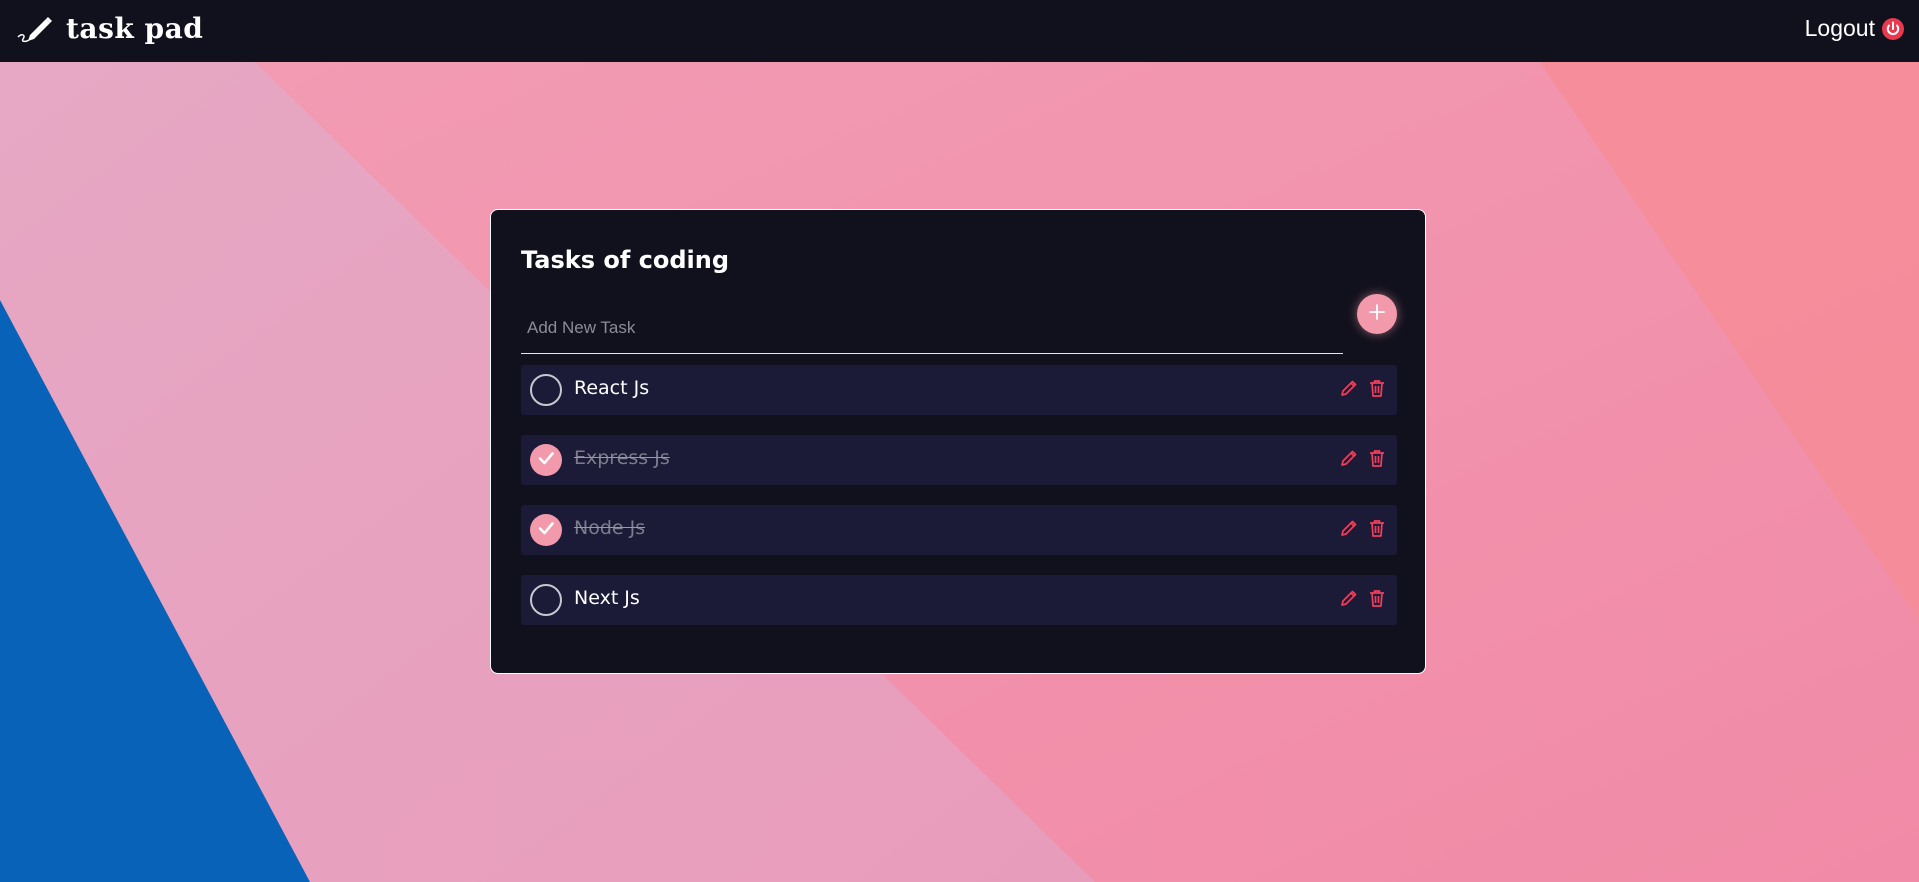 Image resolution: width=1919 pixels, height=882 pixels. I want to click on task-label: Node Js, so click(610, 528).